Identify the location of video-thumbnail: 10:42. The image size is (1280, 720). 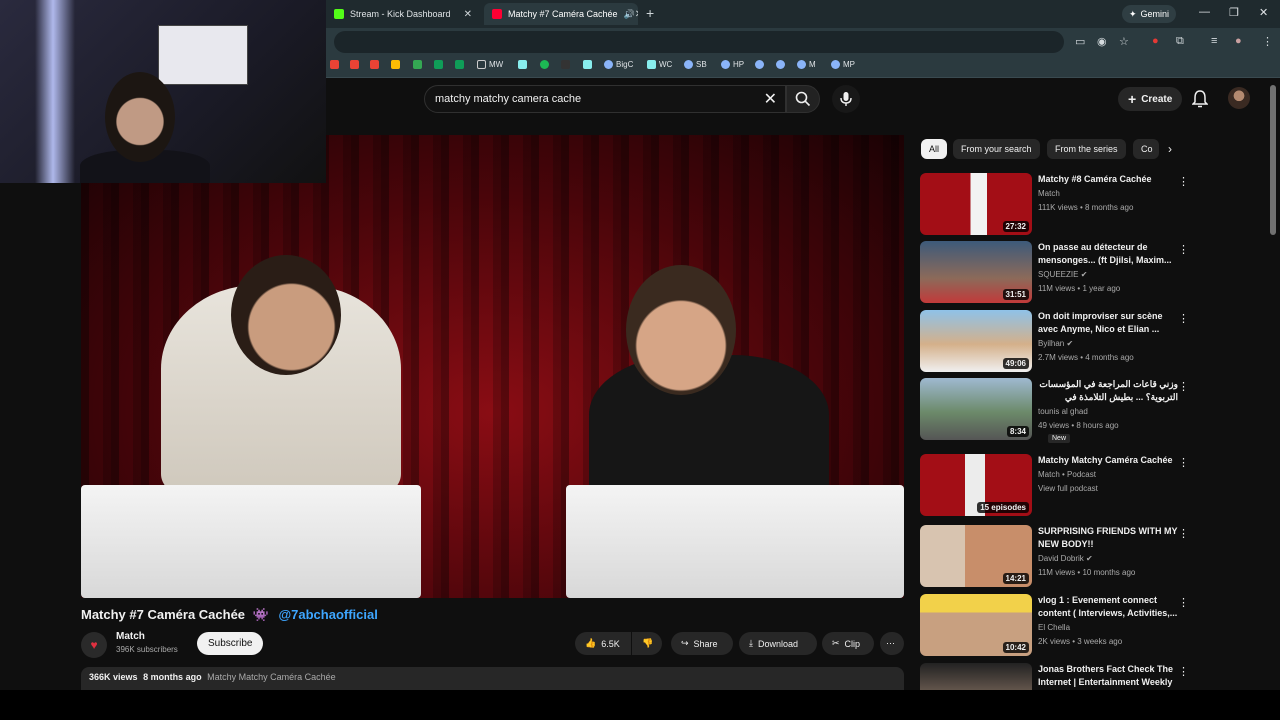
(976, 625).